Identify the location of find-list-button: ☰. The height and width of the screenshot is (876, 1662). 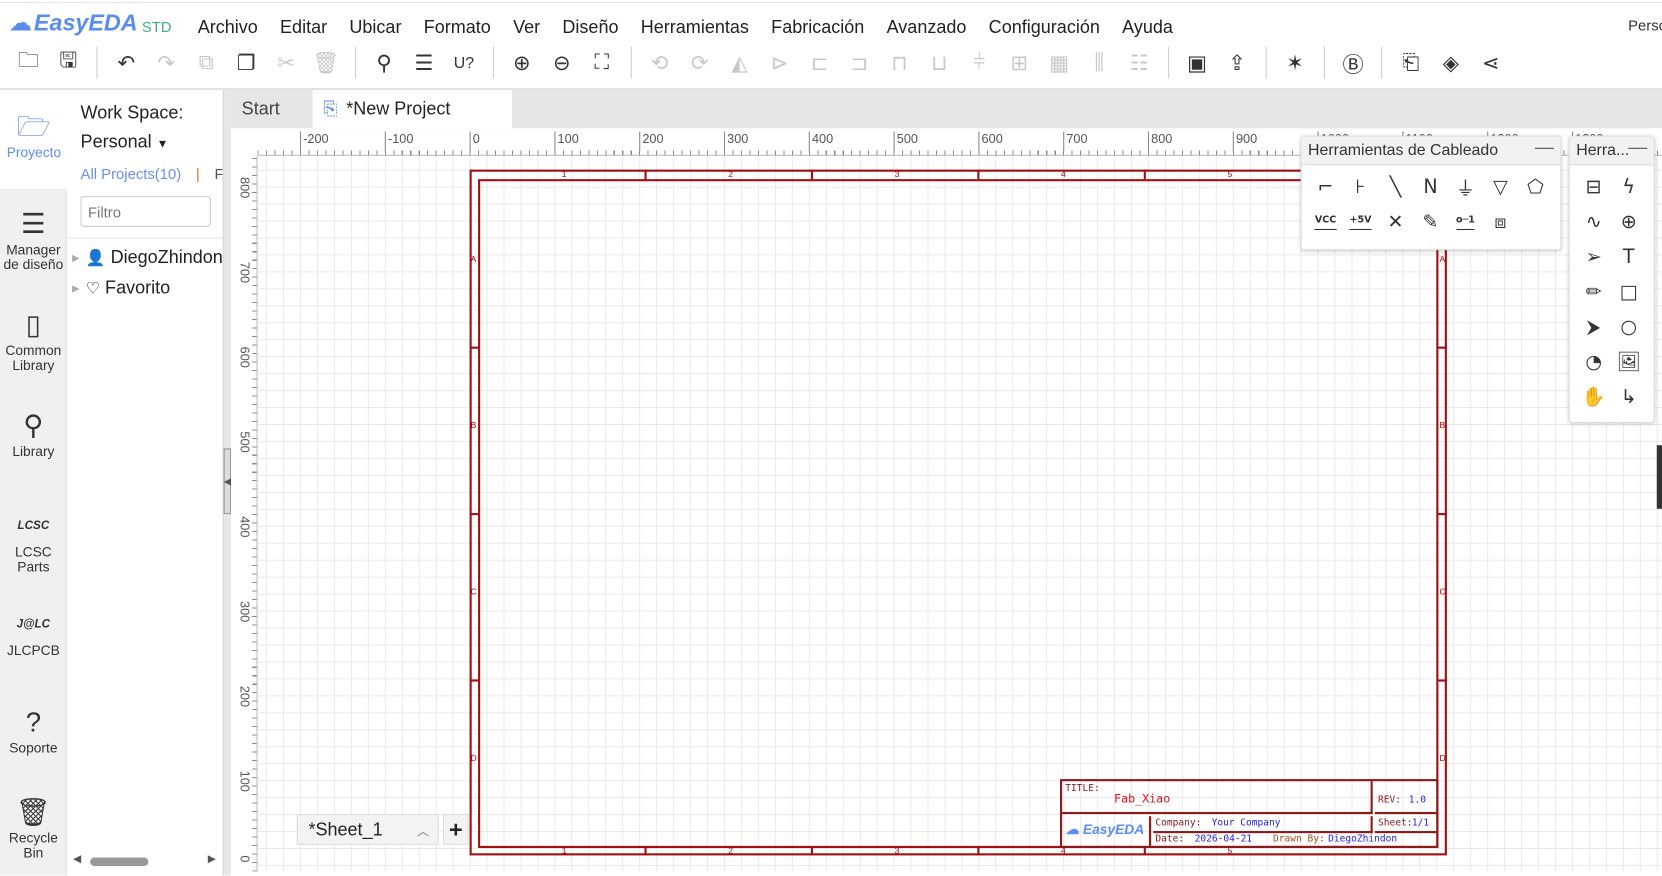
(424, 63).